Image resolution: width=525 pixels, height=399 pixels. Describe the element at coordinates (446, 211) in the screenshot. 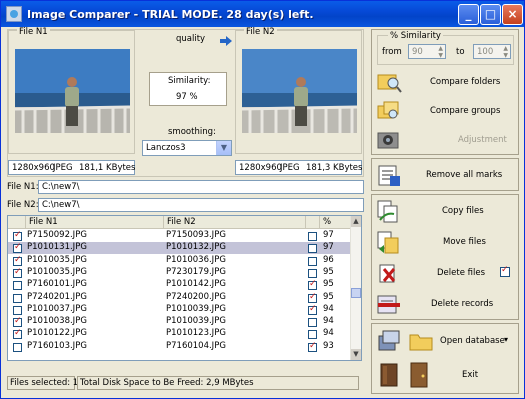

I see `copy-files-button: Copy files` at that location.